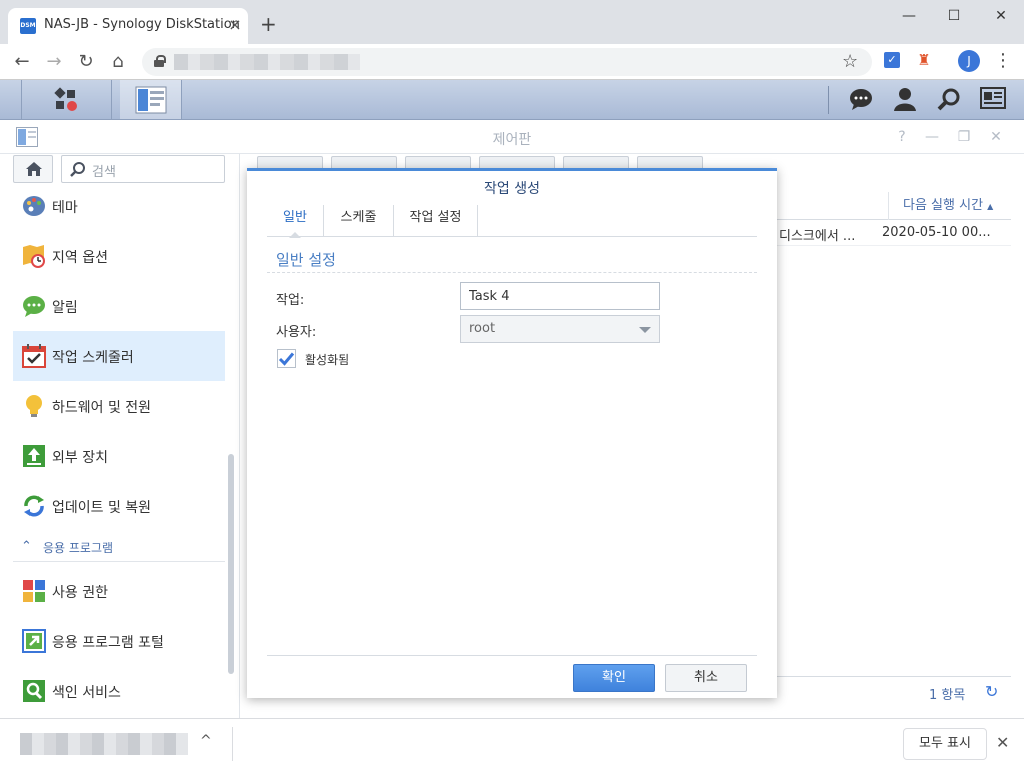 This screenshot has height=768, width=1024. Describe the element at coordinates (512, 655) in the screenshot. I see `footer-divider` at that location.